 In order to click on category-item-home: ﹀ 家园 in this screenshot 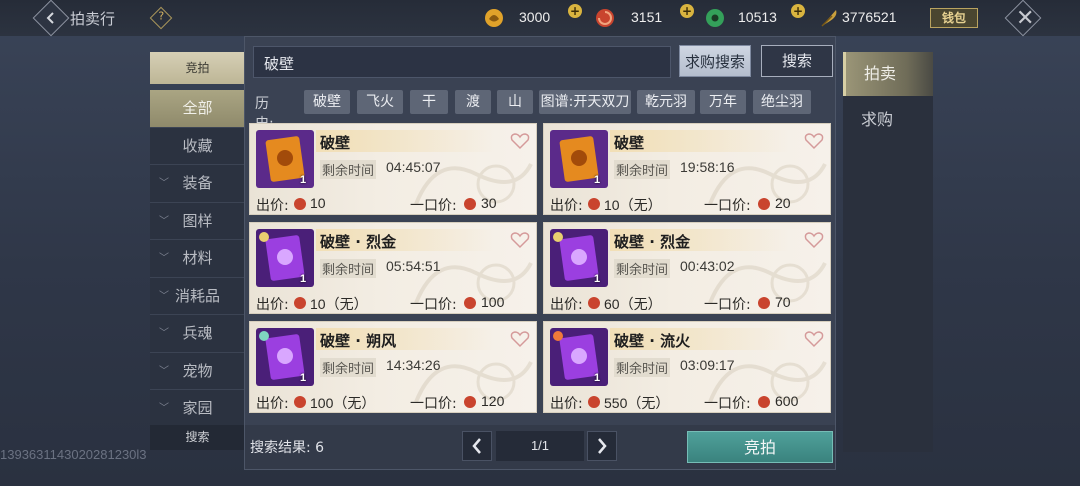, I will do `click(197, 409)`.